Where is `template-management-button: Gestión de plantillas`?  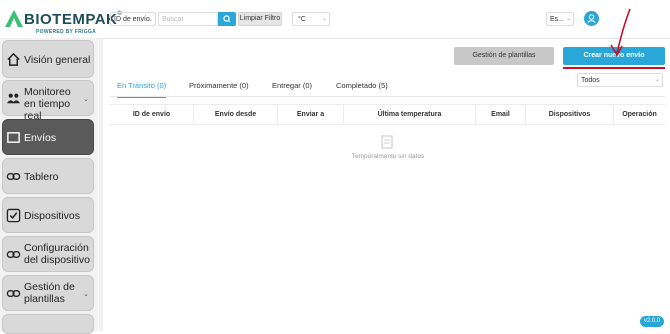 template-management-button: Gestión de plantillas is located at coordinates (504, 56).